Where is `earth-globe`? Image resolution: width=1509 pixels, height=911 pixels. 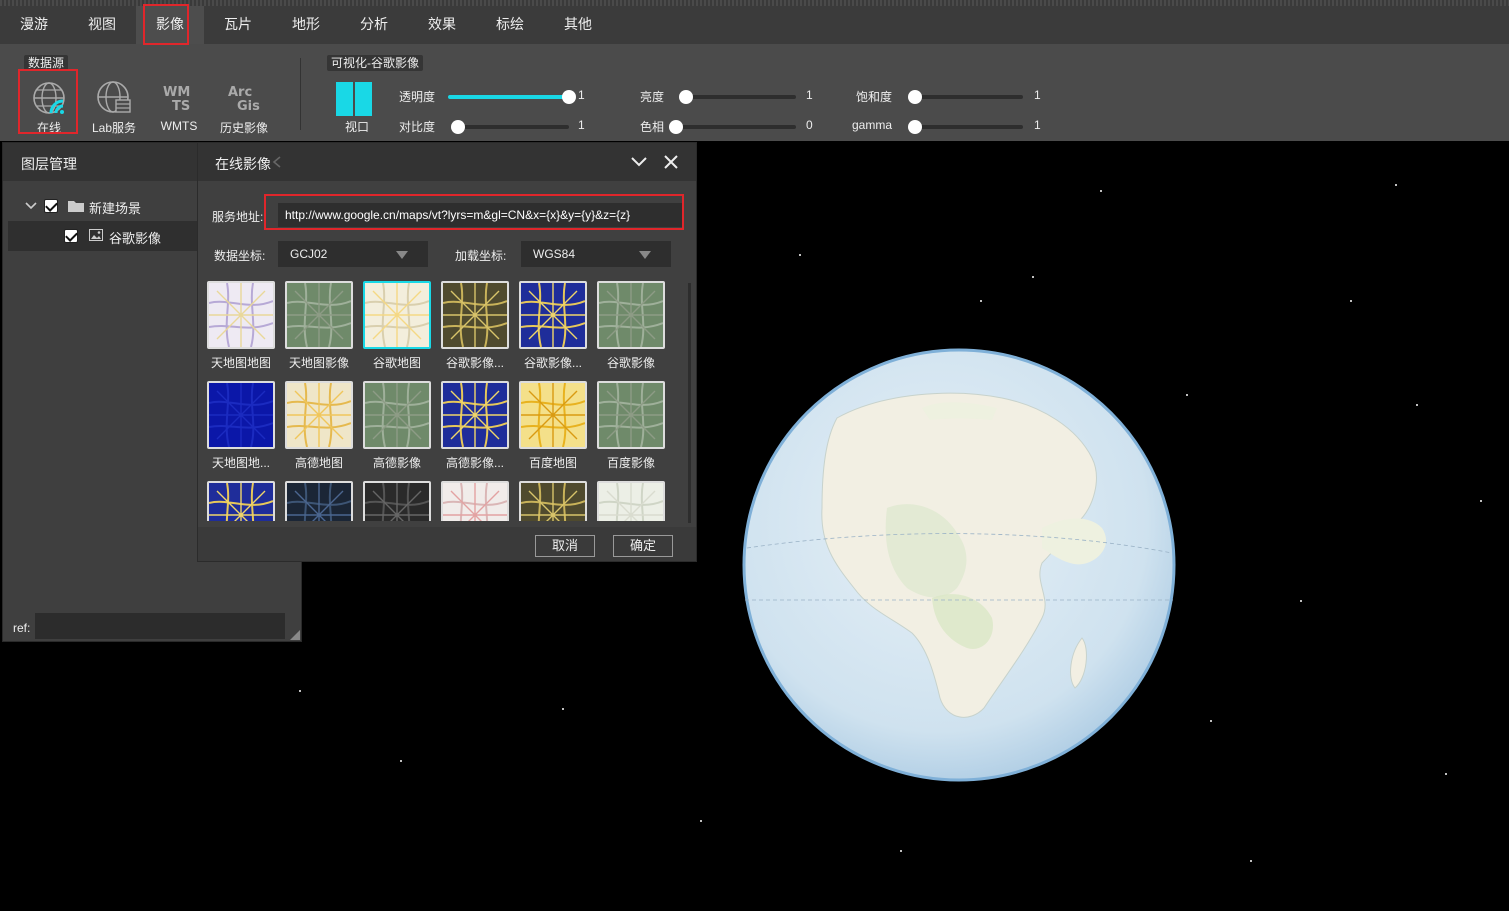
earth-globe is located at coordinates (959, 565).